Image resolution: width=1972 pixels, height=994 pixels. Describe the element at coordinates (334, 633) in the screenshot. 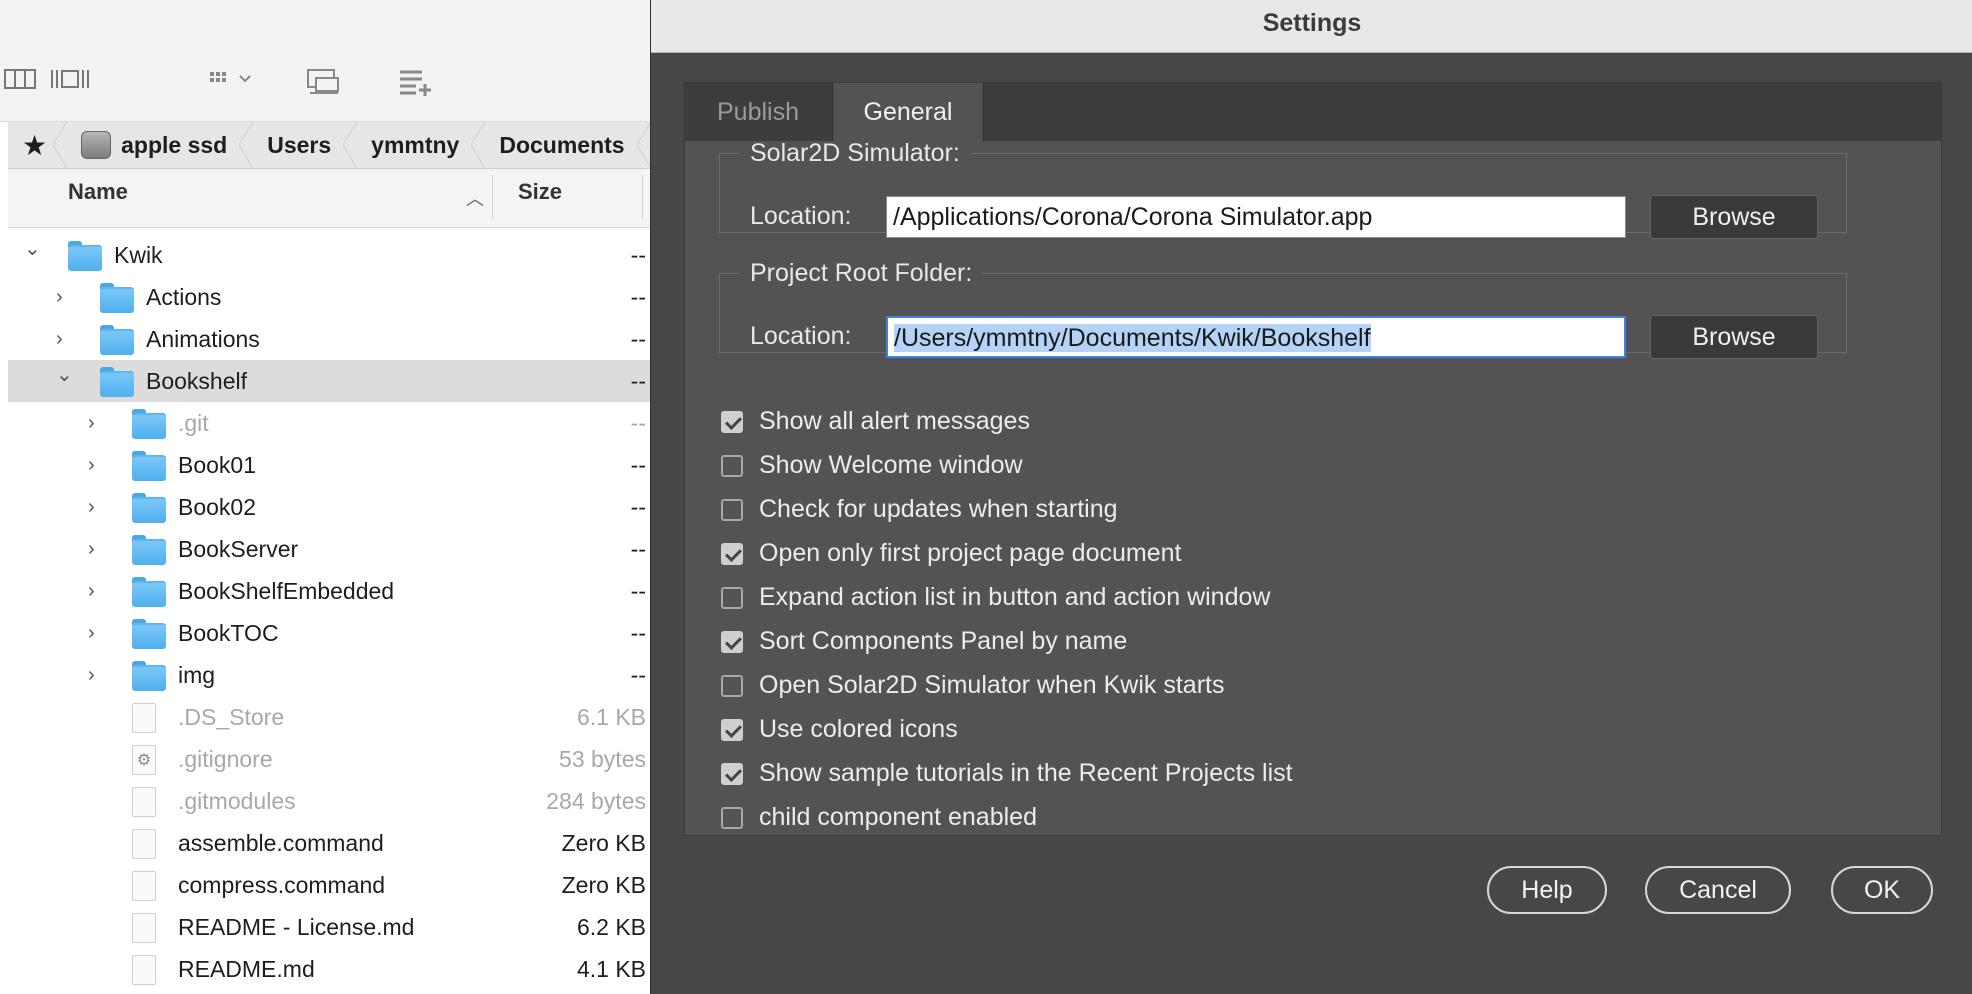

I see `file-list-row: › BookTOC --` at that location.